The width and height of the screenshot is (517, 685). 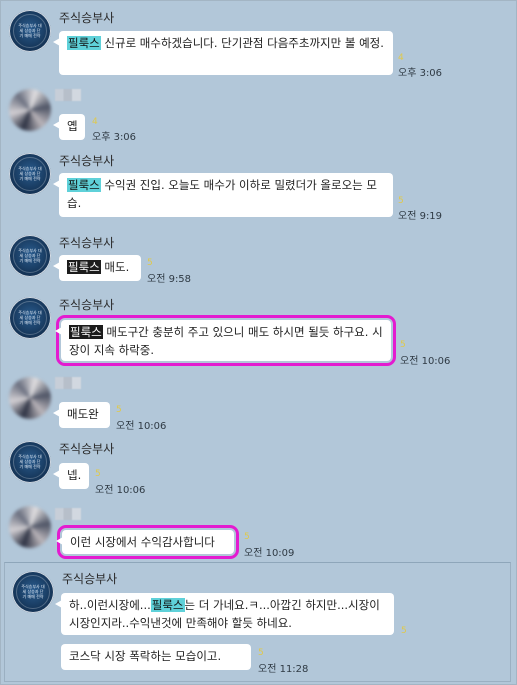 I want to click on message-bubble: 코스닥 시장 폭락하는 모습이고., so click(x=156, y=657).